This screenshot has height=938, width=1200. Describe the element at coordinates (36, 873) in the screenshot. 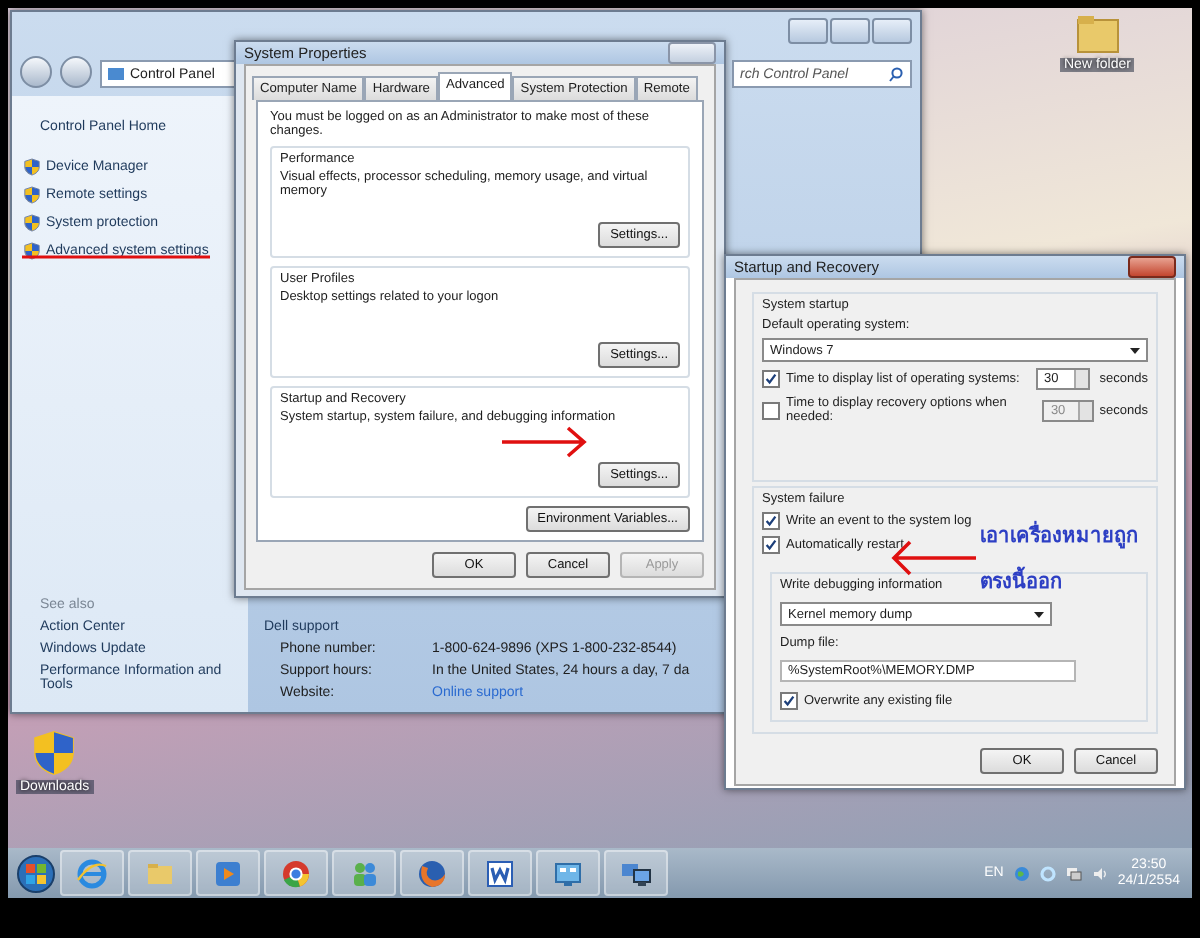

I see `start-button` at that location.